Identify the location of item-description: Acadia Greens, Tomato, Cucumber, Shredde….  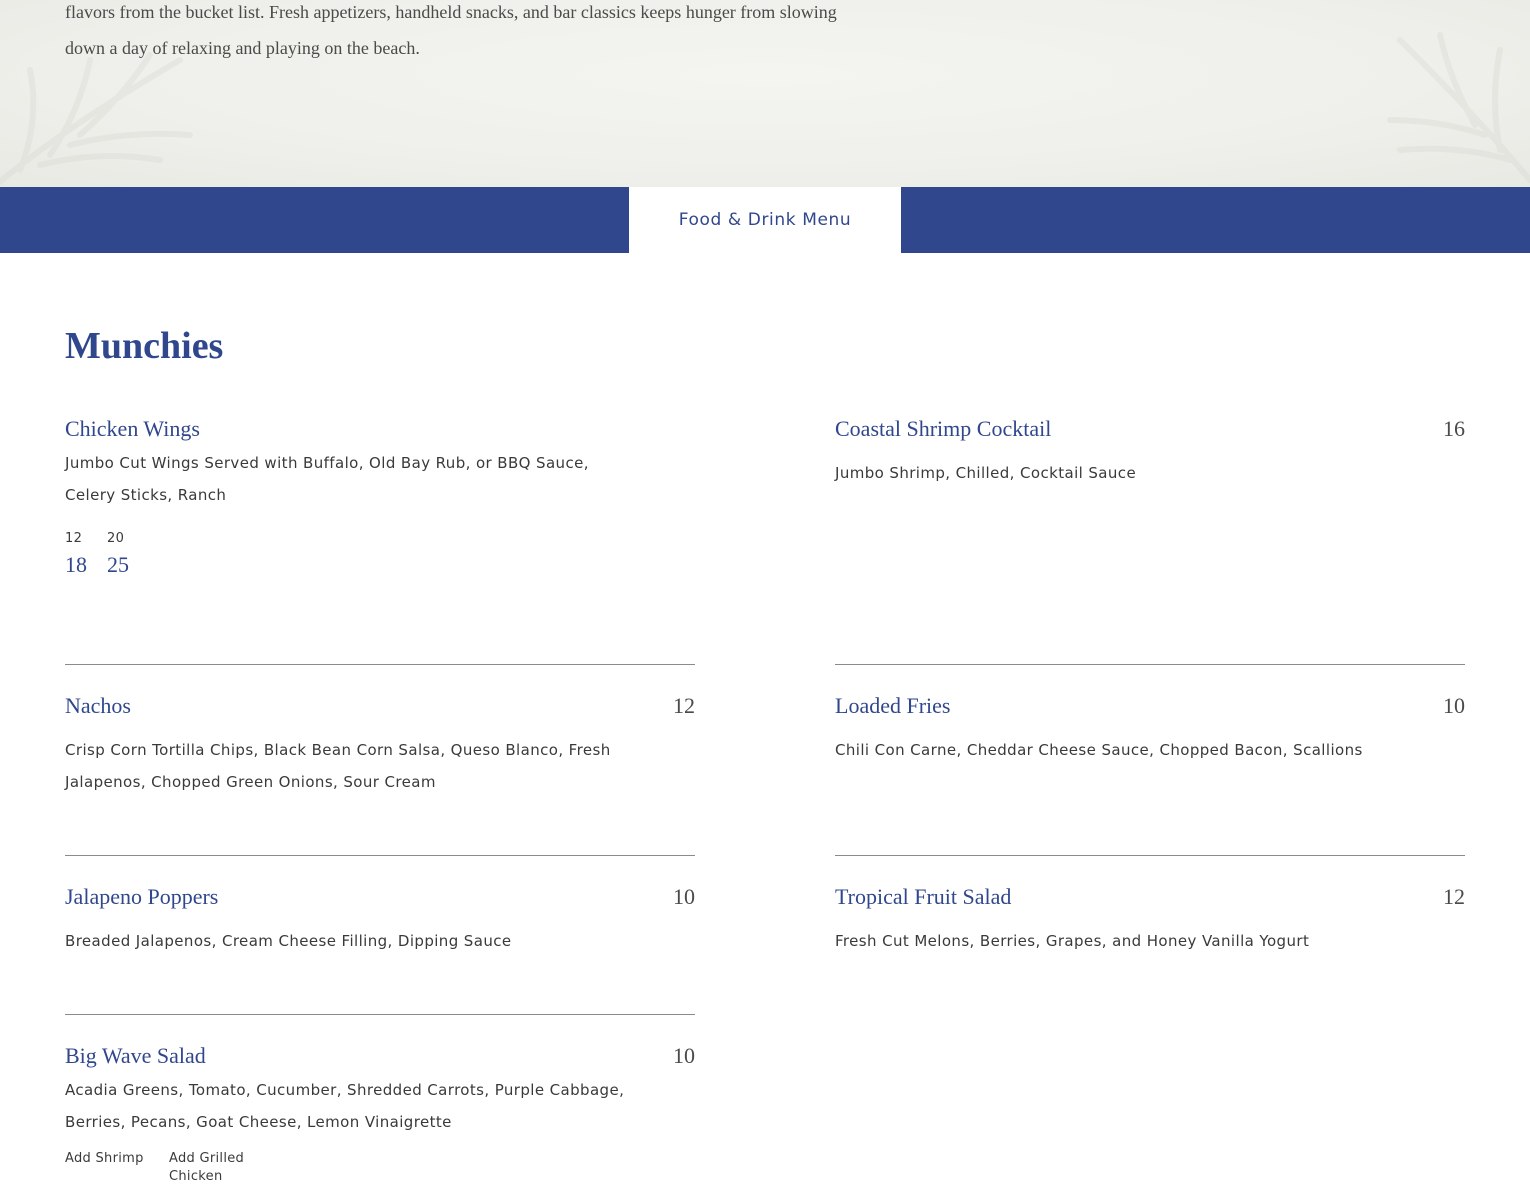
(345, 1106).